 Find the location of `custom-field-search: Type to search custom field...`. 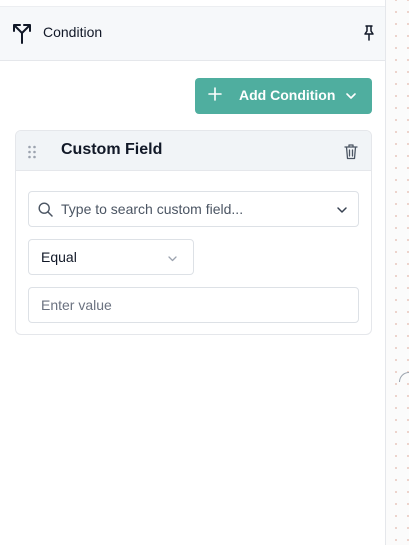

custom-field-search: Type to search custom field... is located at coordinates (193, 209).